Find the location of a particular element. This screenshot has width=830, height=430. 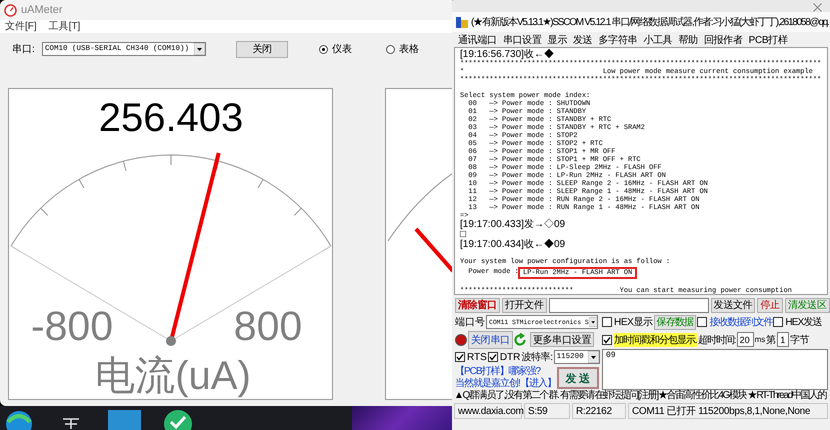

close-button: 关闭 is located at coordinates (262, 49).